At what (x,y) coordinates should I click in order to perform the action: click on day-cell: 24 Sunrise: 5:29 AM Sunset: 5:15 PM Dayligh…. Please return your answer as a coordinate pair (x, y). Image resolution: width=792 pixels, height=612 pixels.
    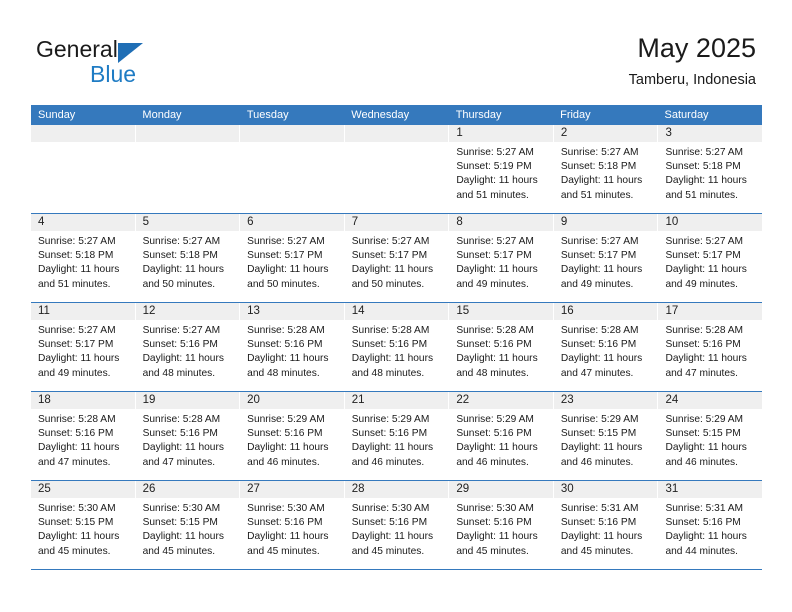
    Looking at the image, I should click on (710, 436).